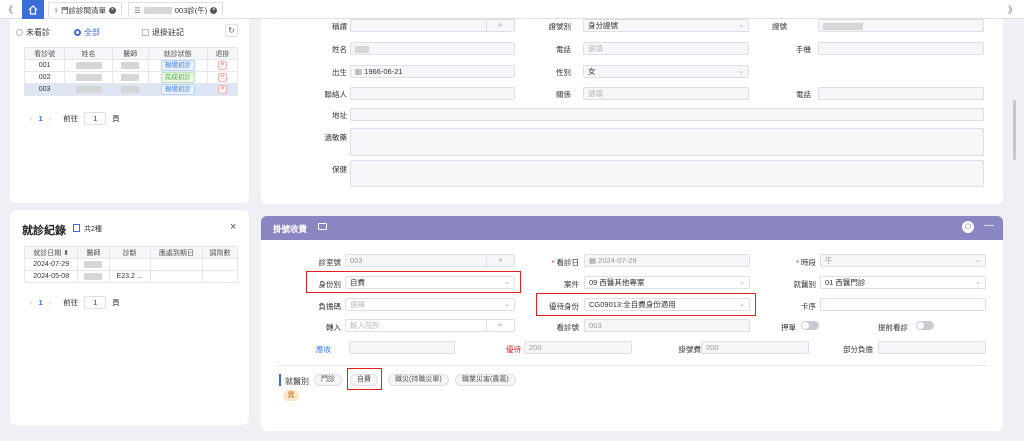 The height and width of the screenshot is (441, 1024). What do you see at coordinates (667, 173) in the screenshot?
I see `remark-textarea` at bounding box center [667, 173].